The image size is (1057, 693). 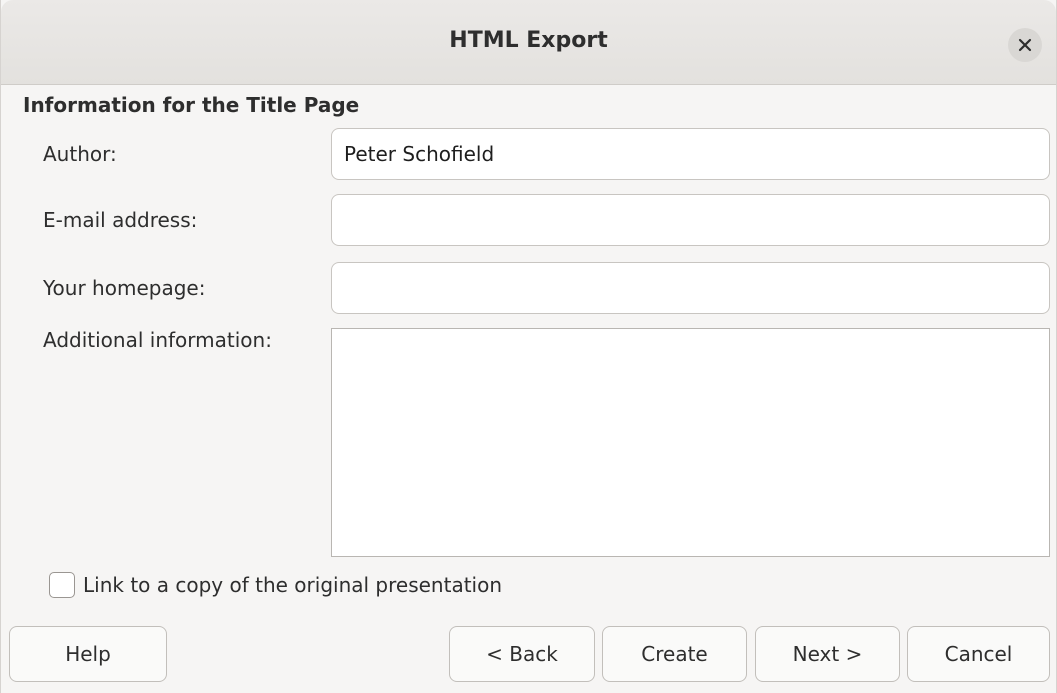 I want to click on next-button: Next >, so click(x=827, y=654).